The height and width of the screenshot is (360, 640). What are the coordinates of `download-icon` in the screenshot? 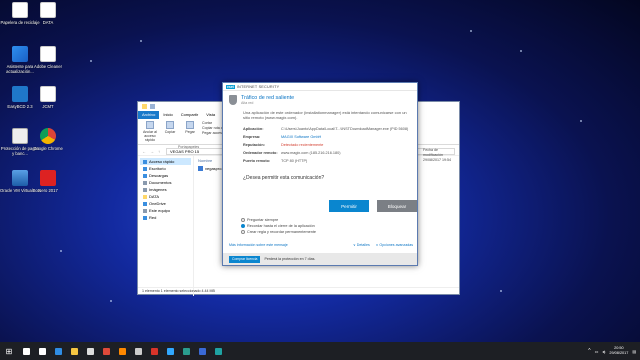 It's located at (145, 175).